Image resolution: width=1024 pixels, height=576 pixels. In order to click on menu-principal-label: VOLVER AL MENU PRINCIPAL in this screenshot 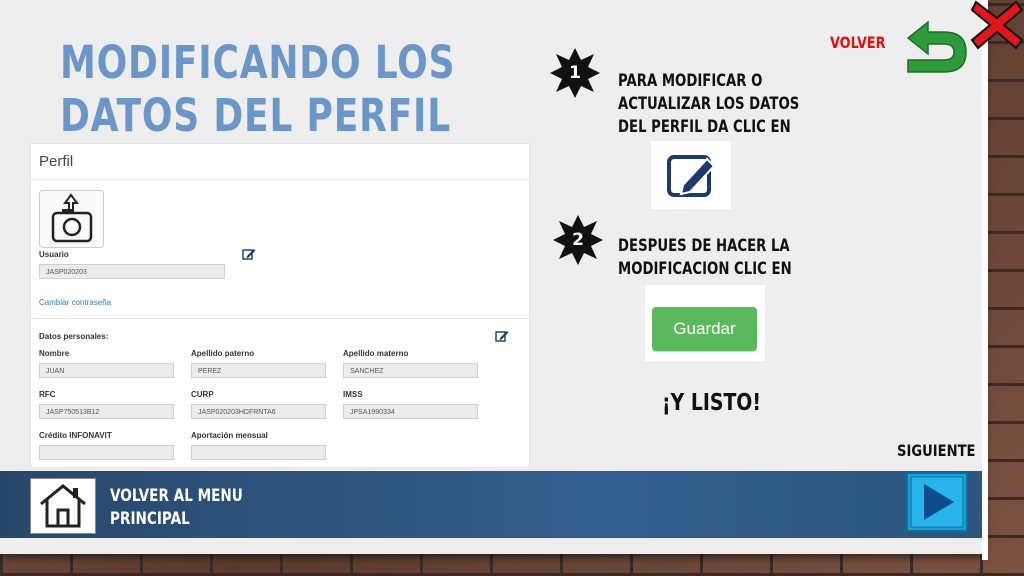, I will do `click(190, 508)`.